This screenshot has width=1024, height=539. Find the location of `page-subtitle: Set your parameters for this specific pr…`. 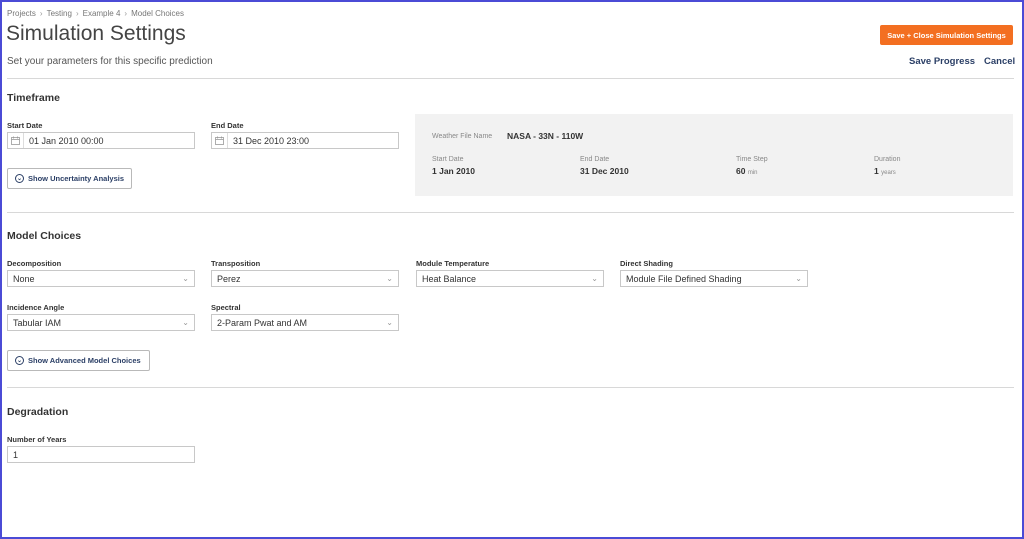

page-subtitle: Set your parameters for this specific pr… is located at coordinates (110, 61).